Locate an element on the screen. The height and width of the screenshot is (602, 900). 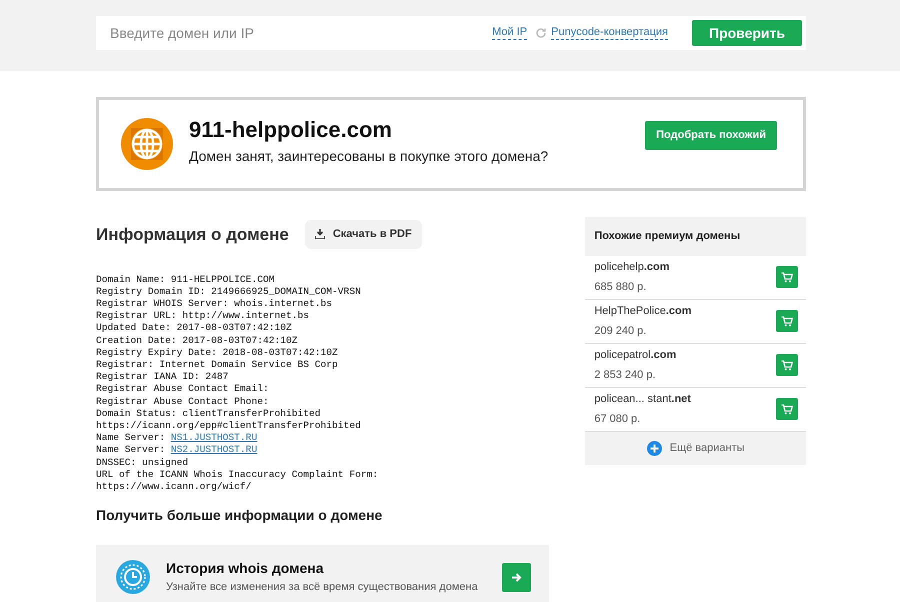
whois-line: Registrar: Internet Domain Service BS Corp is located at coordinates (217, 365).